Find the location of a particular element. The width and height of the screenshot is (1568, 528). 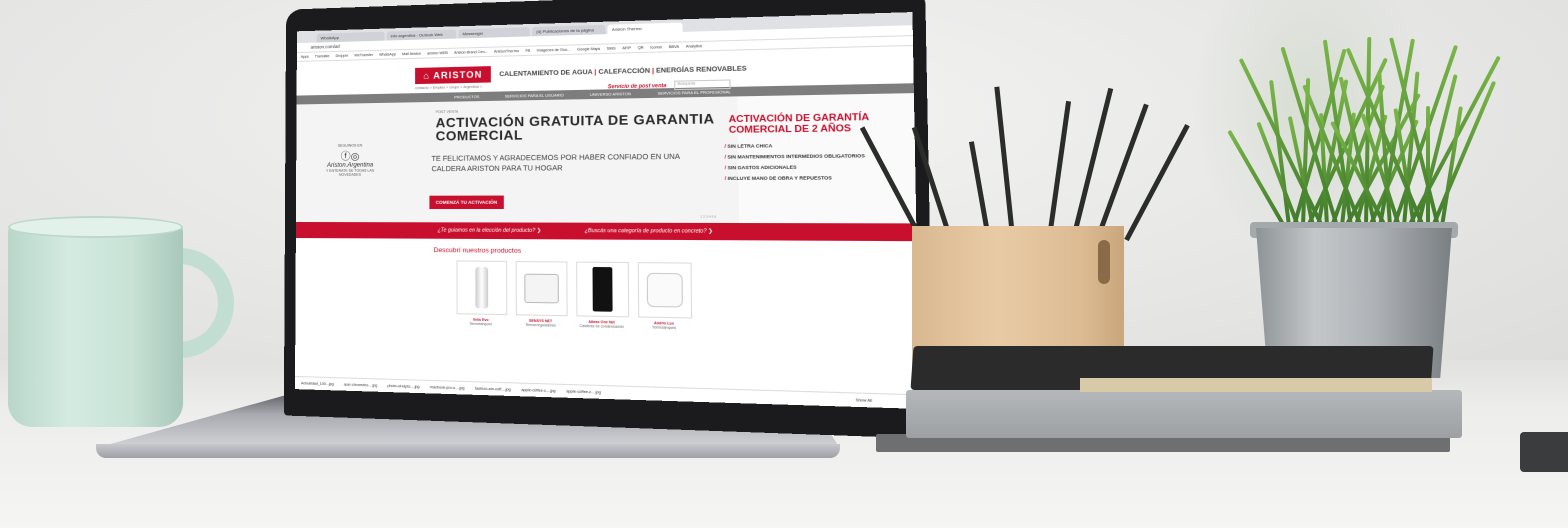

activation-button: COMENZÁ TU ACTIVACIÓN is located at coordinates (466, 202).